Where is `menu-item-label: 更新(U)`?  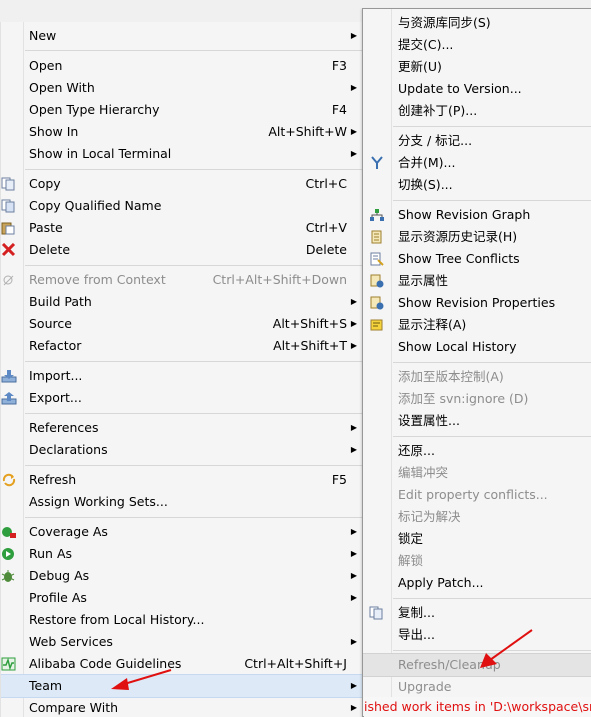
menu-item-label: 更新(U) is located at coordinates (420, 66).